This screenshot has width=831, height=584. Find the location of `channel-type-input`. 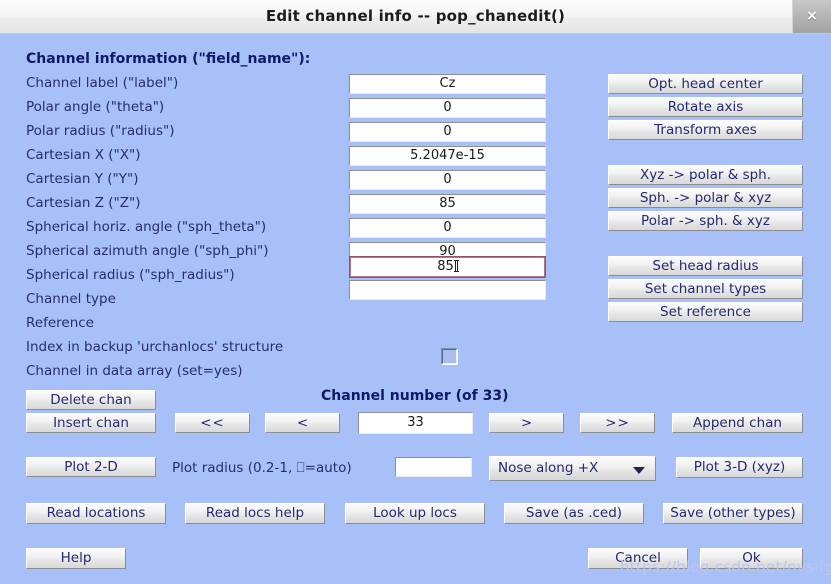

channel-type-input is located at coordinates (447, 290).